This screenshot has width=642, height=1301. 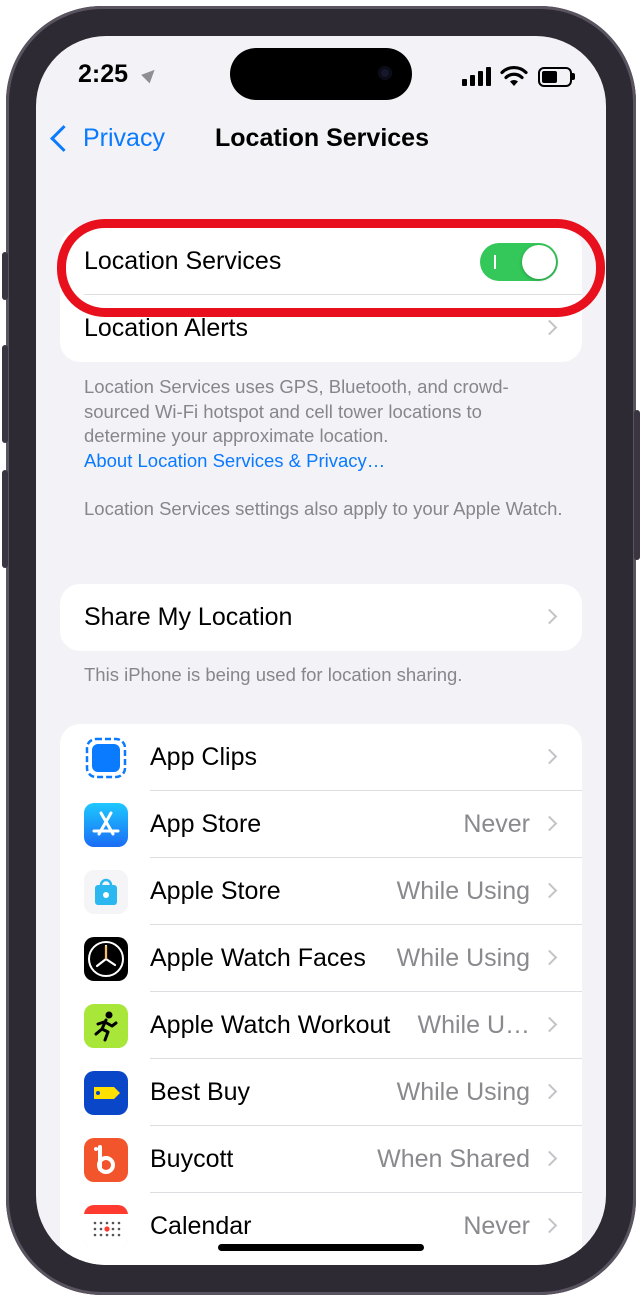 What do you see at coordinates (477, 76) in the screenshot?
I see `cellular-signal-icon` at bounding box center [477, 76].